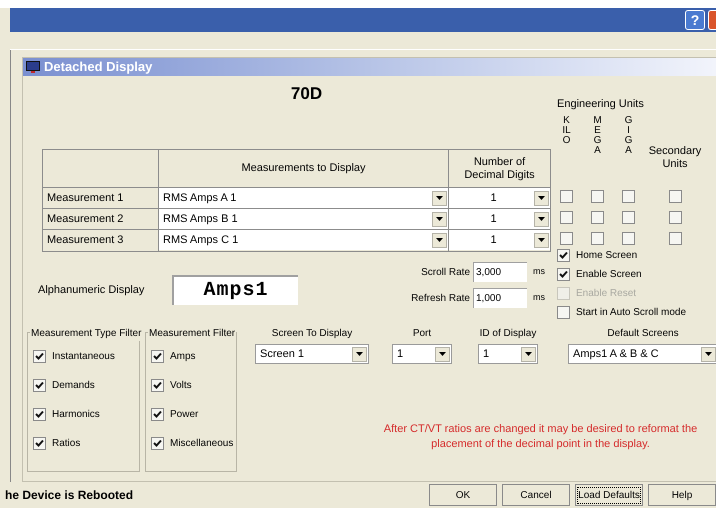 The height and width of the screenshot is (508, 716). What do you see at coordinates (463, 495) in the screenshot?
I see `dialog-button: OK` at bounding box center [463, 495].